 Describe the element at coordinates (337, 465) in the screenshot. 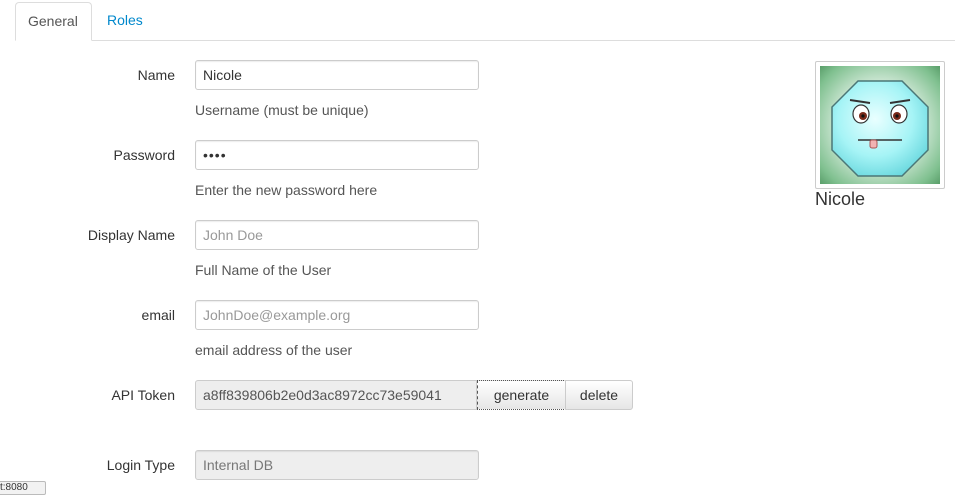

I see `login-type-field` at that location.